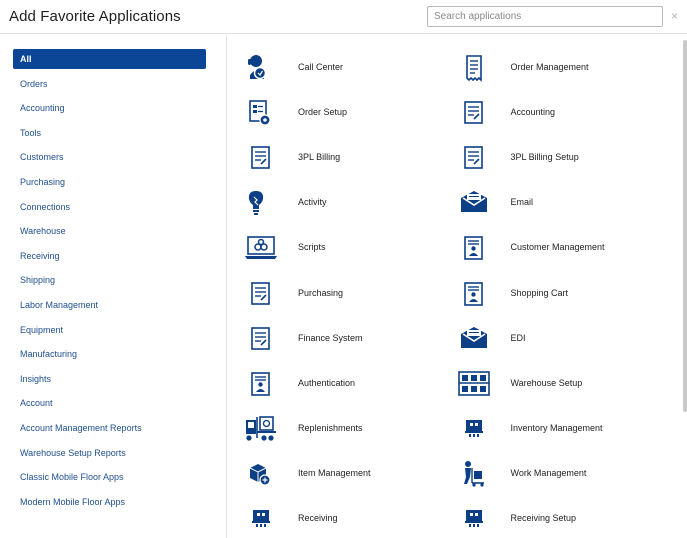 This screenshot has height=538, width=687. What do you see at coordinates (312, 202) in the screenshot?
I see `app-label: Activity` at bounding box center [312, 202].